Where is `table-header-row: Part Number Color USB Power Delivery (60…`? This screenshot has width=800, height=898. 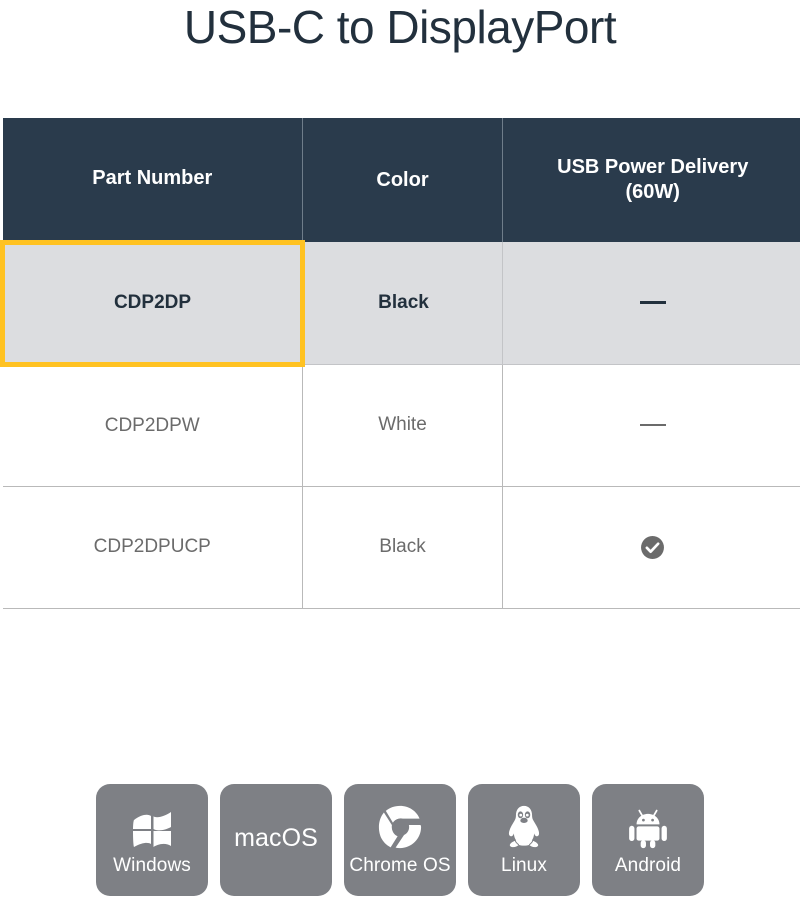 table-header-row: Part Number Color USB Power Delivery (60… is located at coordinates (401, 180).